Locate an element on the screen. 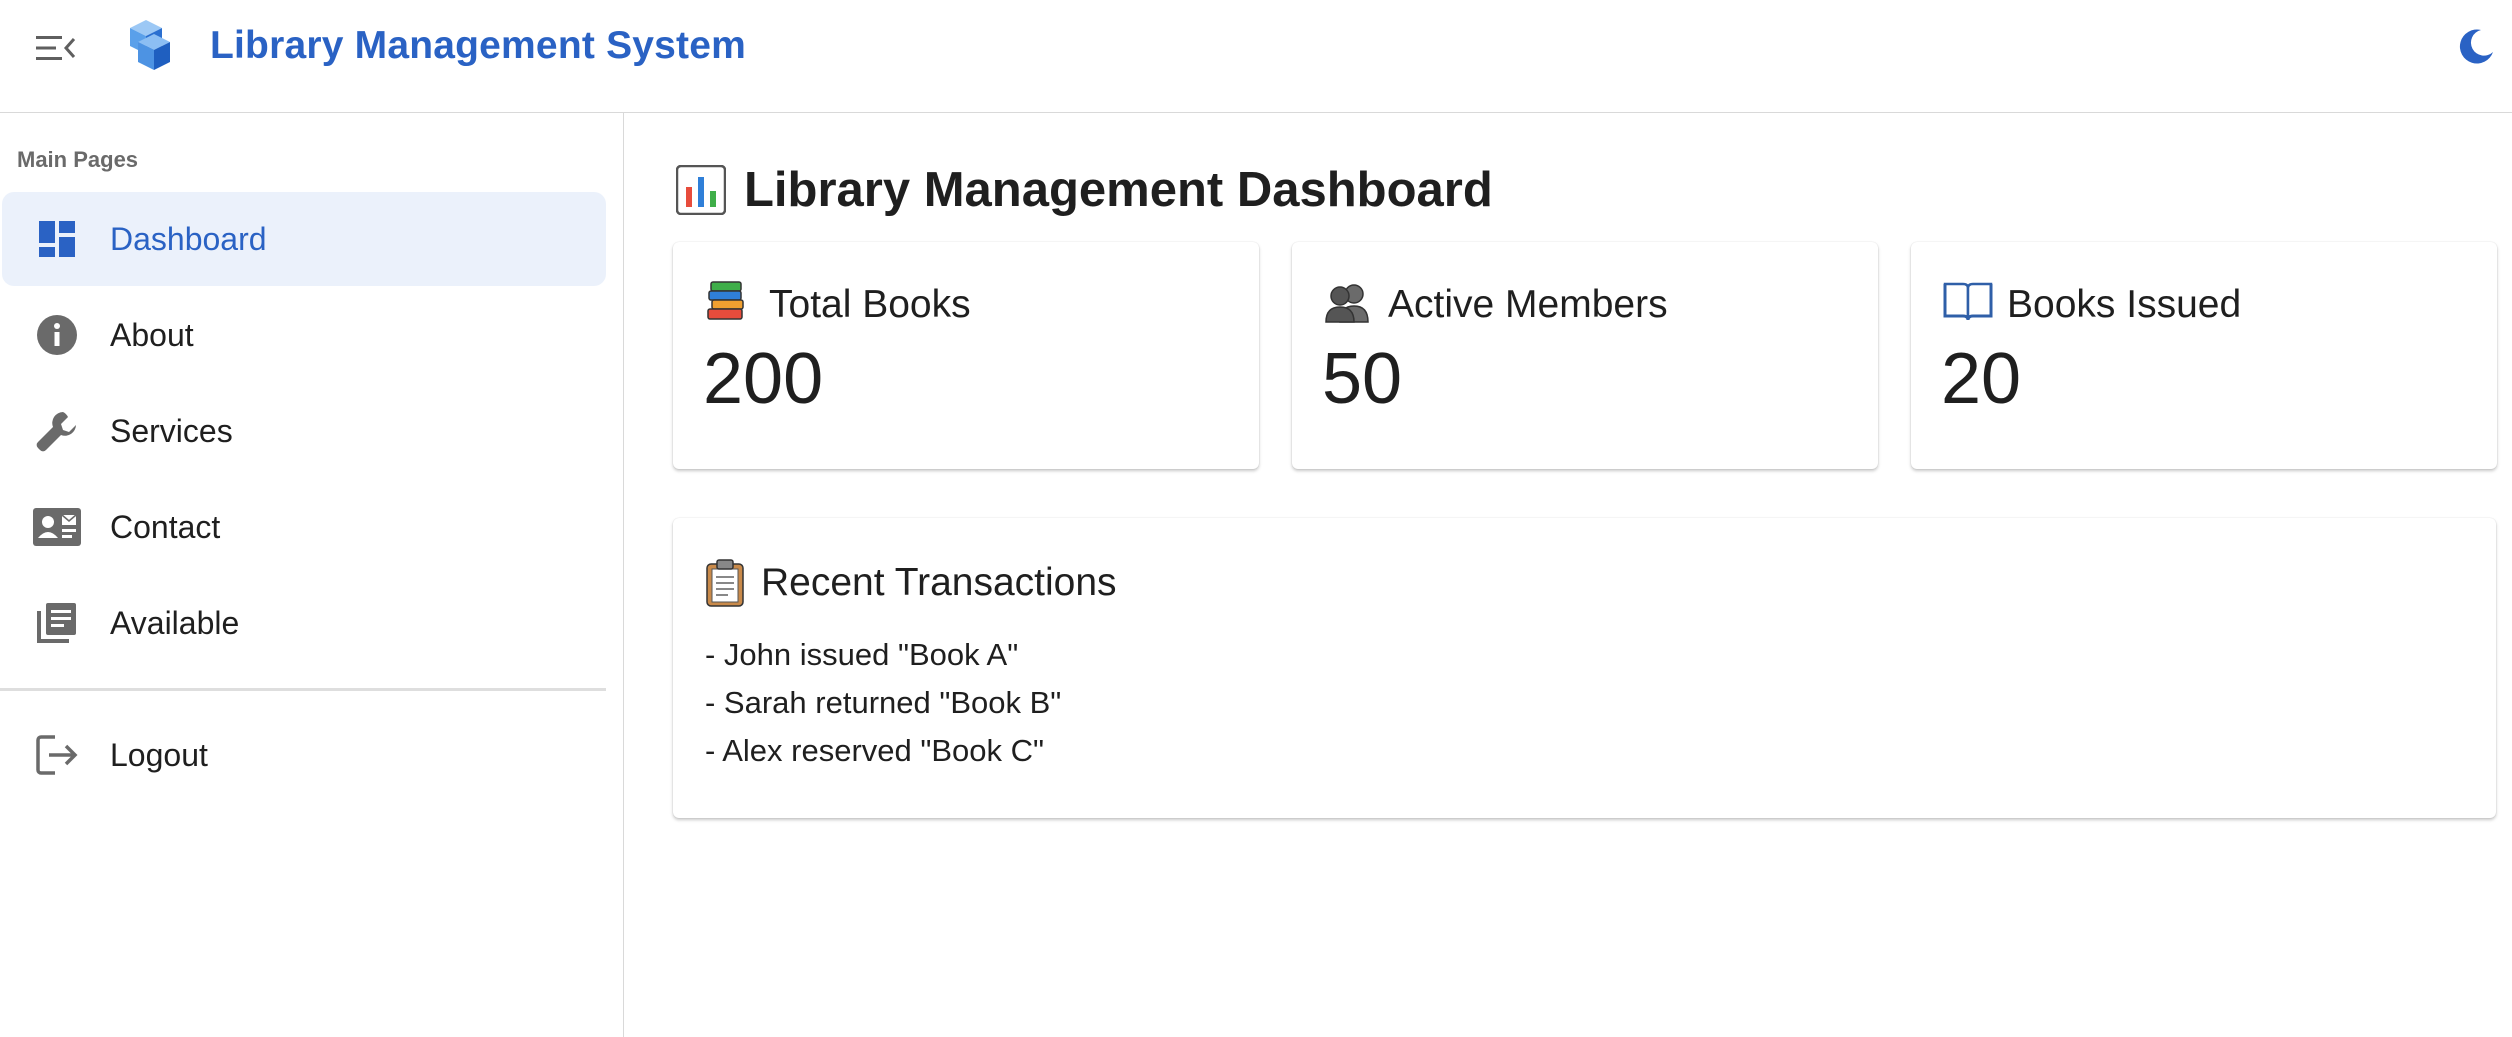 This screenshot has width=2512, height=1037. stat-value: 50 is located at coordinates (1362, 379).